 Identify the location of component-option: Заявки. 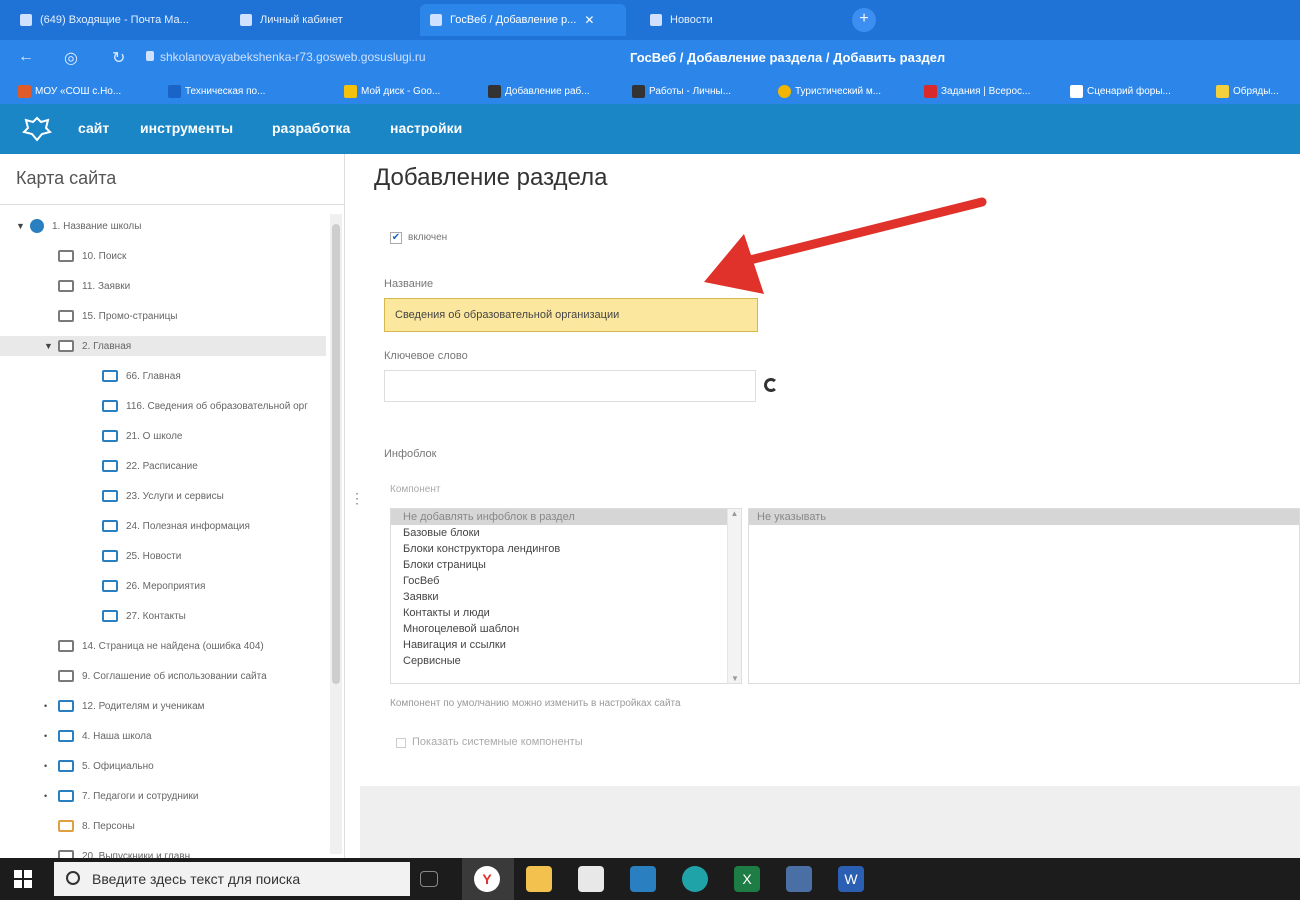
(566, 597).